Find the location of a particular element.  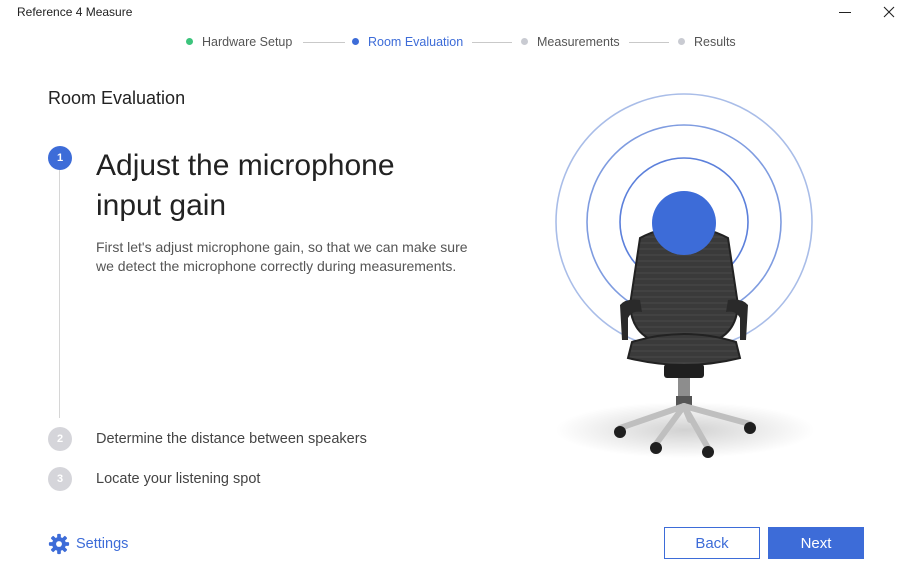

step-label-locate-listening-spot: Locate your listening spot is located at coordinates (178, 479).